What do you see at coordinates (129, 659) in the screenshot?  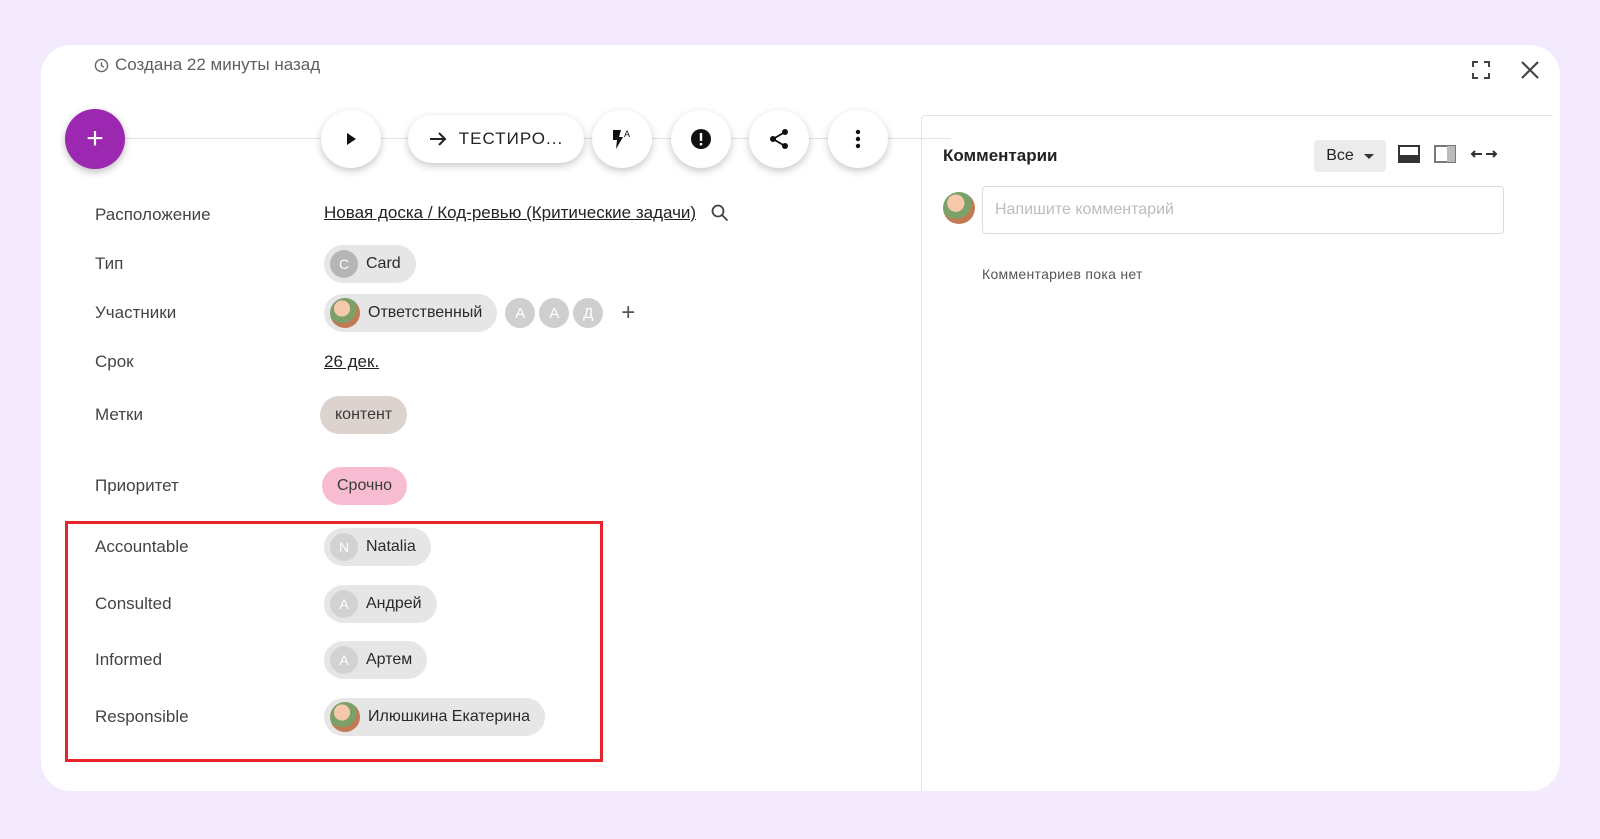 I see `raci-label-informed: Informed` at bounding box center [129, 659].